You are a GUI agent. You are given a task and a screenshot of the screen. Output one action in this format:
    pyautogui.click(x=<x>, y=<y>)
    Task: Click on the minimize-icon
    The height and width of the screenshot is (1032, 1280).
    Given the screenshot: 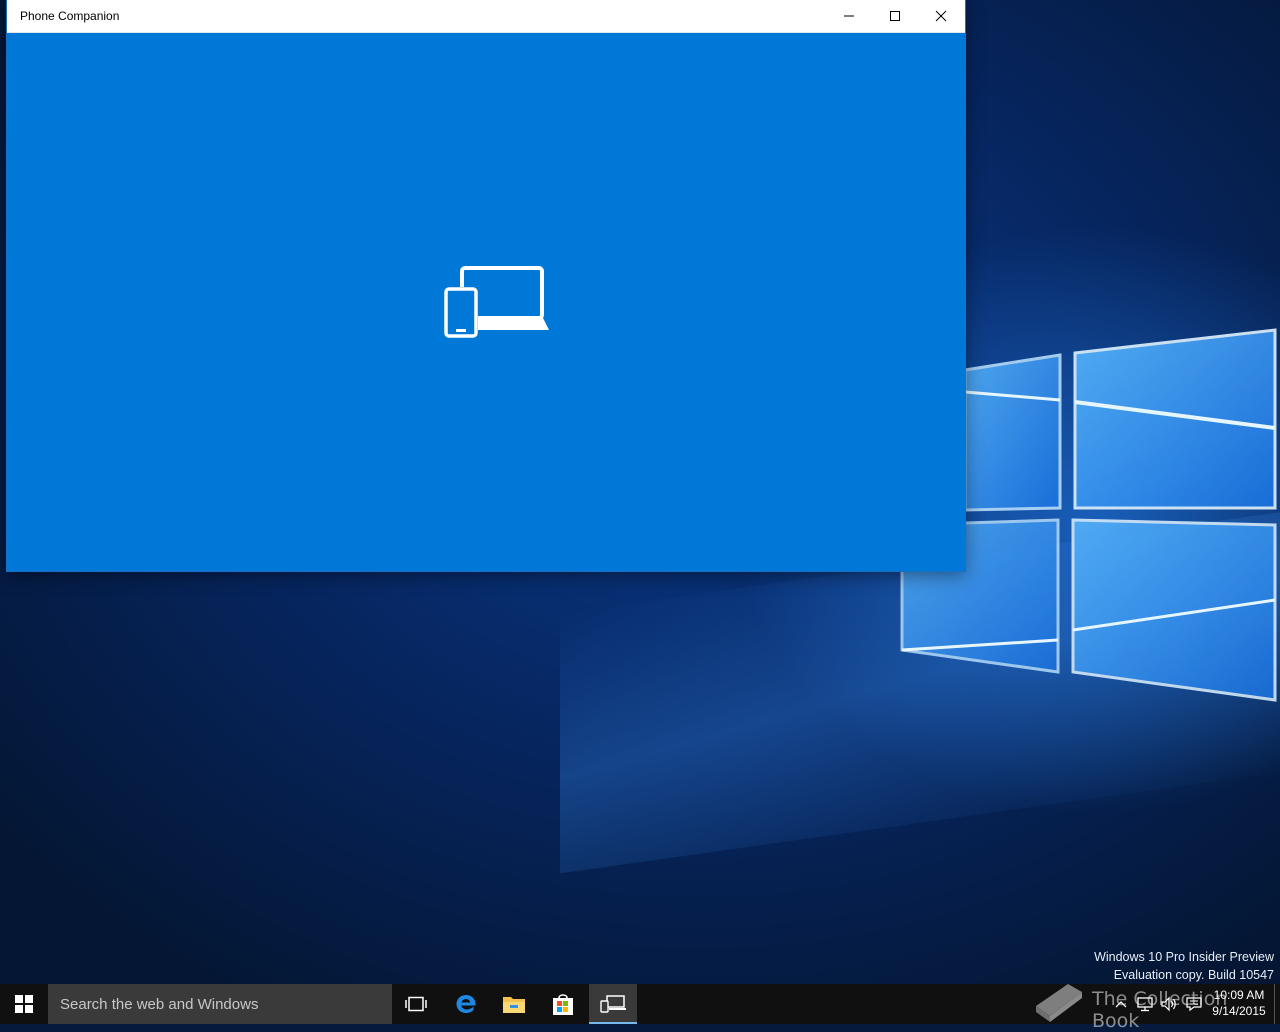 What is the action you would take?
    pyautogui.click(x=849, y=16)
    